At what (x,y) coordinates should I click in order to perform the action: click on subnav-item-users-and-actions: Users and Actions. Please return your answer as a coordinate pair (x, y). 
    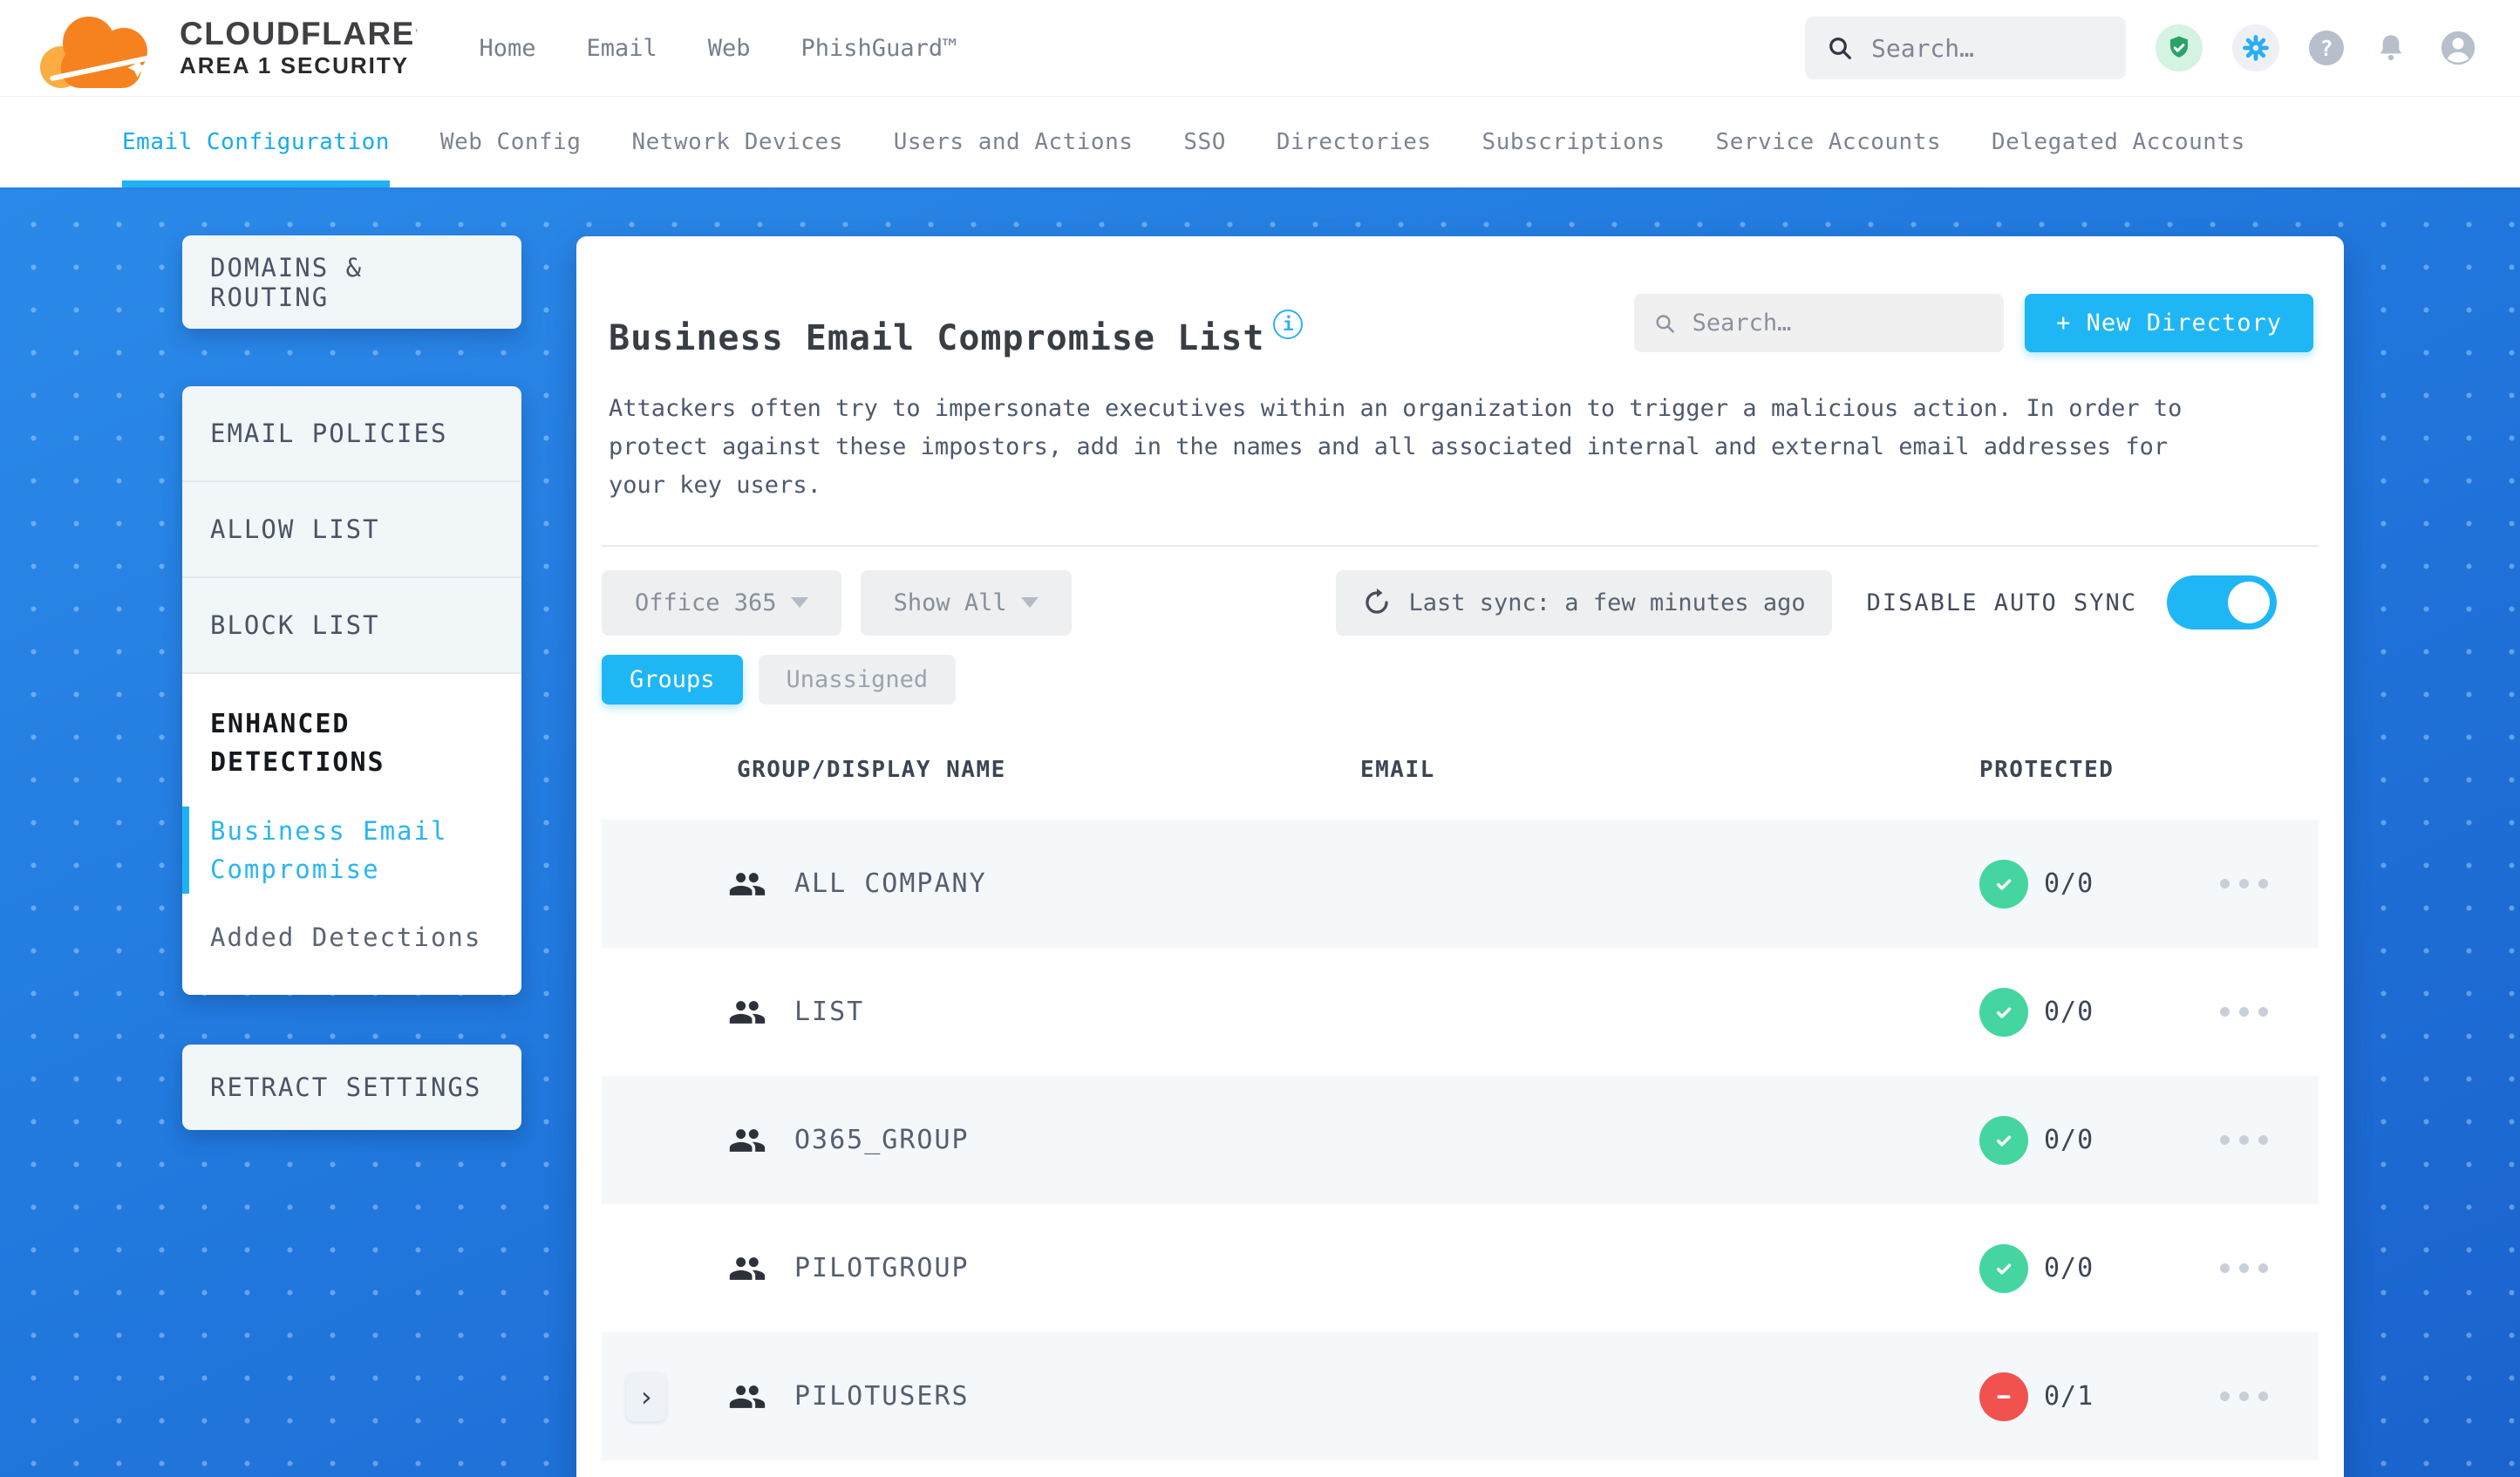
    Looking at the image, I should click on (1014, 142).